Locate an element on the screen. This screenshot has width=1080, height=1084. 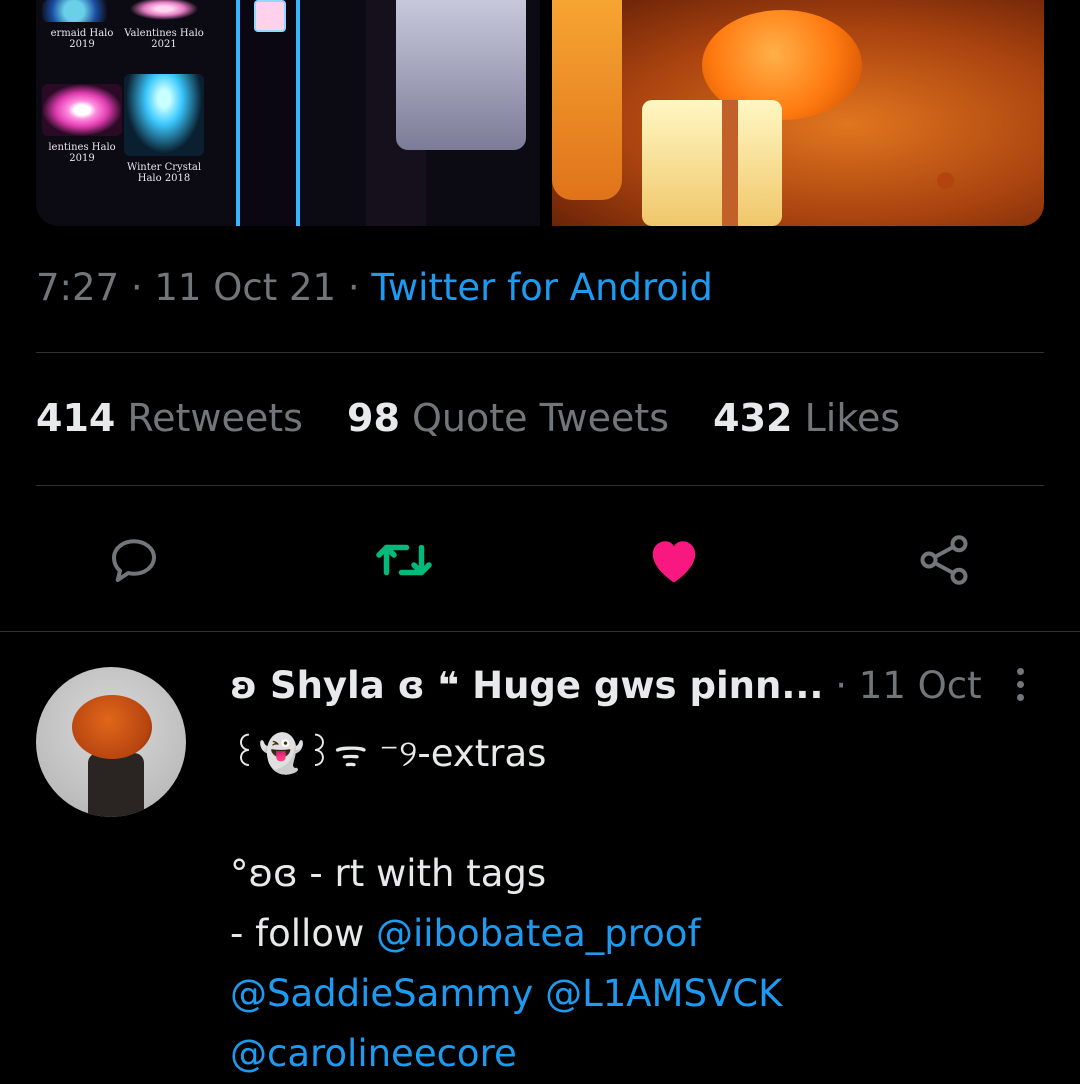
quote-tweets-count: 98 is located at coordinates (373, 418).